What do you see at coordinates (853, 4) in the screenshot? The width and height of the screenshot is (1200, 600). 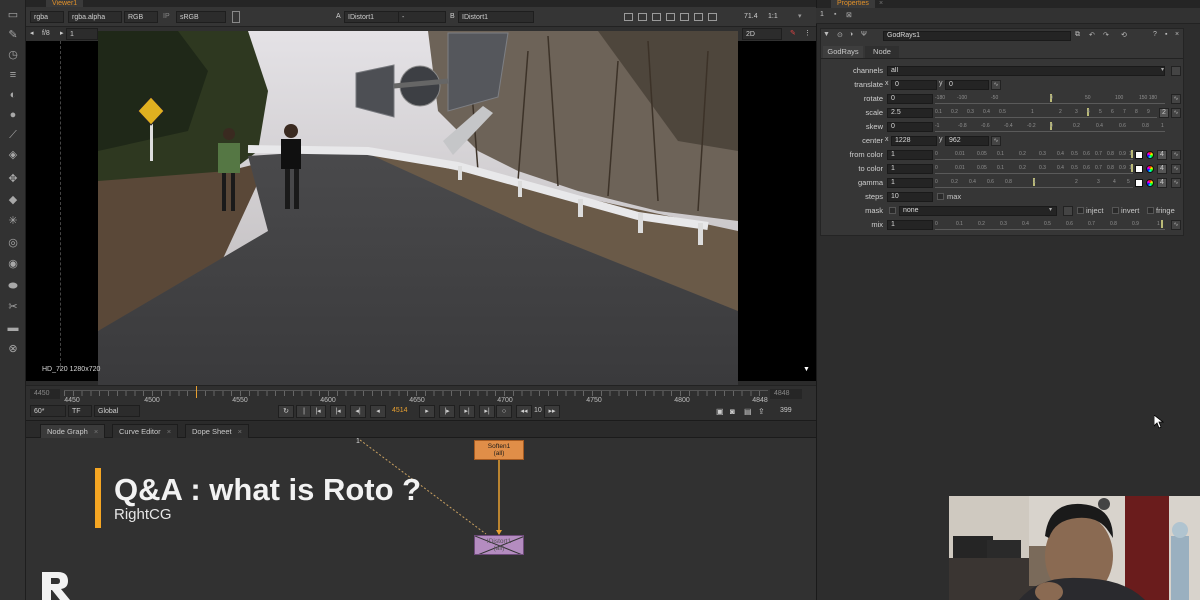 I see `properties-tab: Properties` at bounding box center [853, 4].